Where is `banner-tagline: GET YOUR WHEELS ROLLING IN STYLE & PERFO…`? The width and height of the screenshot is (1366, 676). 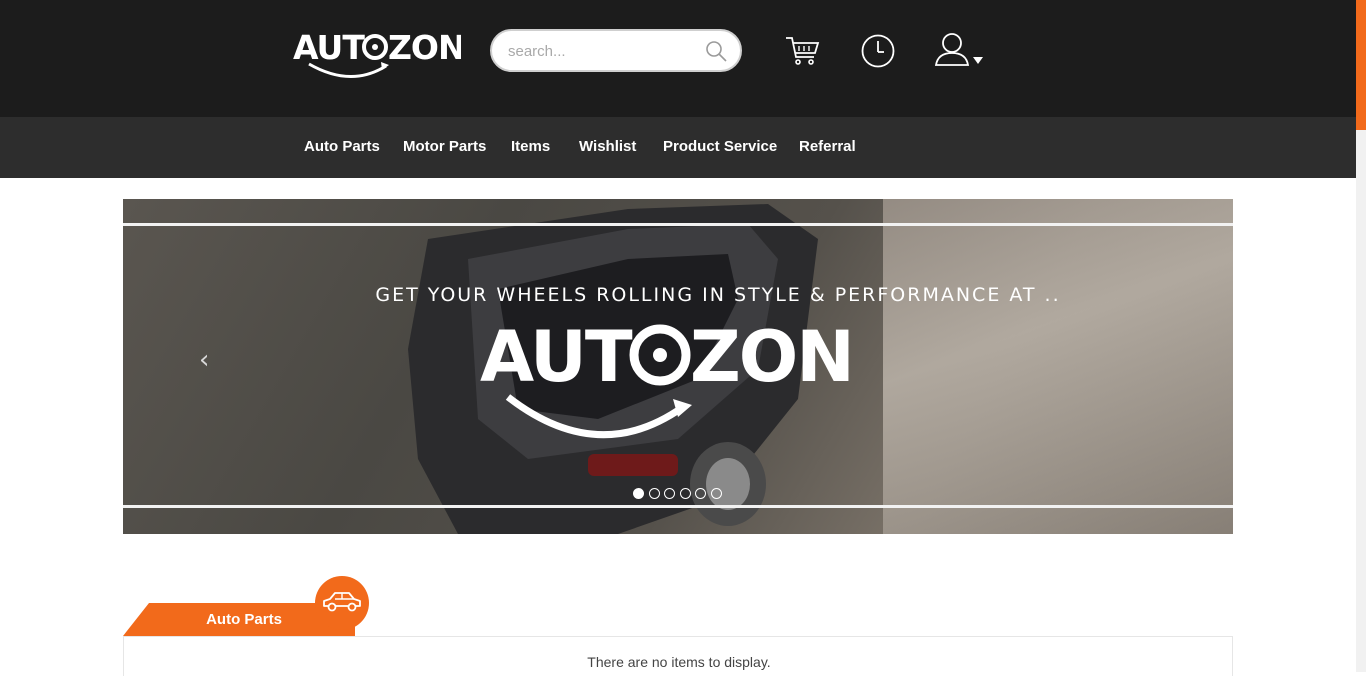
banner-tagline: GET YOUR WHEELS ROLLING IN STYLE & PERFO… is located at coordinates (718, 295).